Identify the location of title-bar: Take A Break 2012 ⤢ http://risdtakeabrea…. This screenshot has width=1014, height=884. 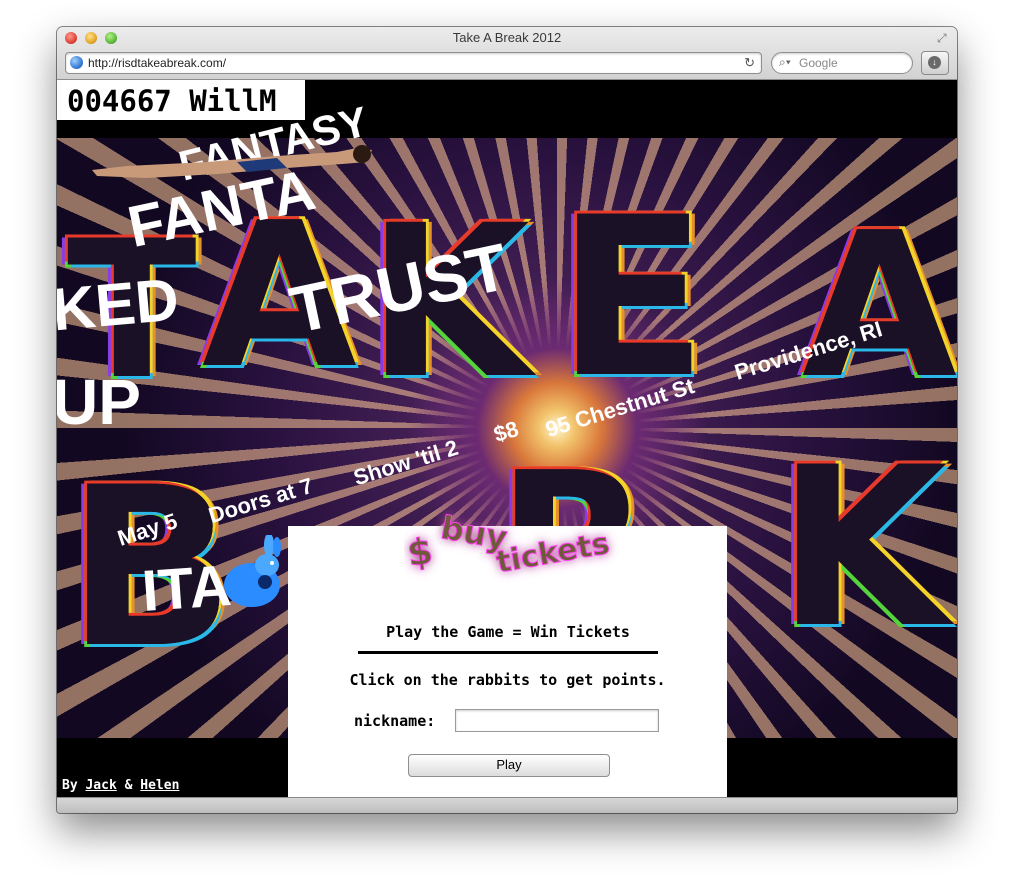
(507, 53).